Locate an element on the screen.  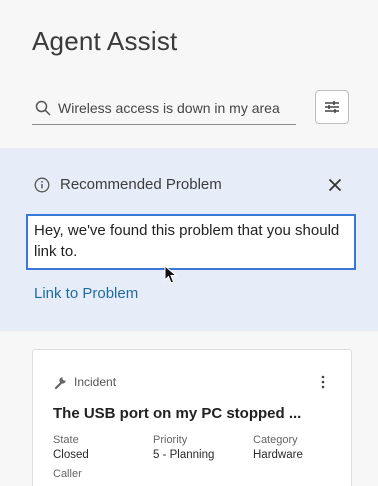
field-state: State Closed is located at coordinates (103, 448).